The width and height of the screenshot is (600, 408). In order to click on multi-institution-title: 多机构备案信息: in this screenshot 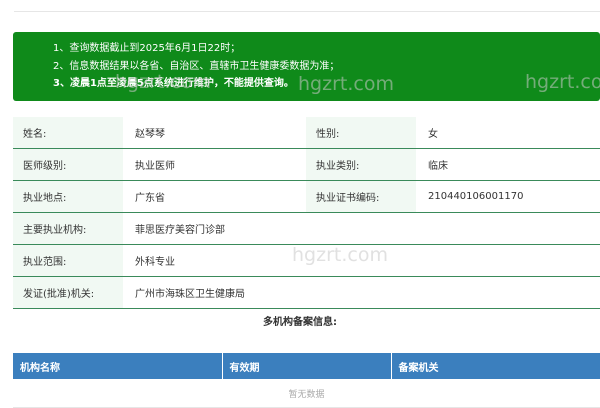, I will do `click(300, 322)`.